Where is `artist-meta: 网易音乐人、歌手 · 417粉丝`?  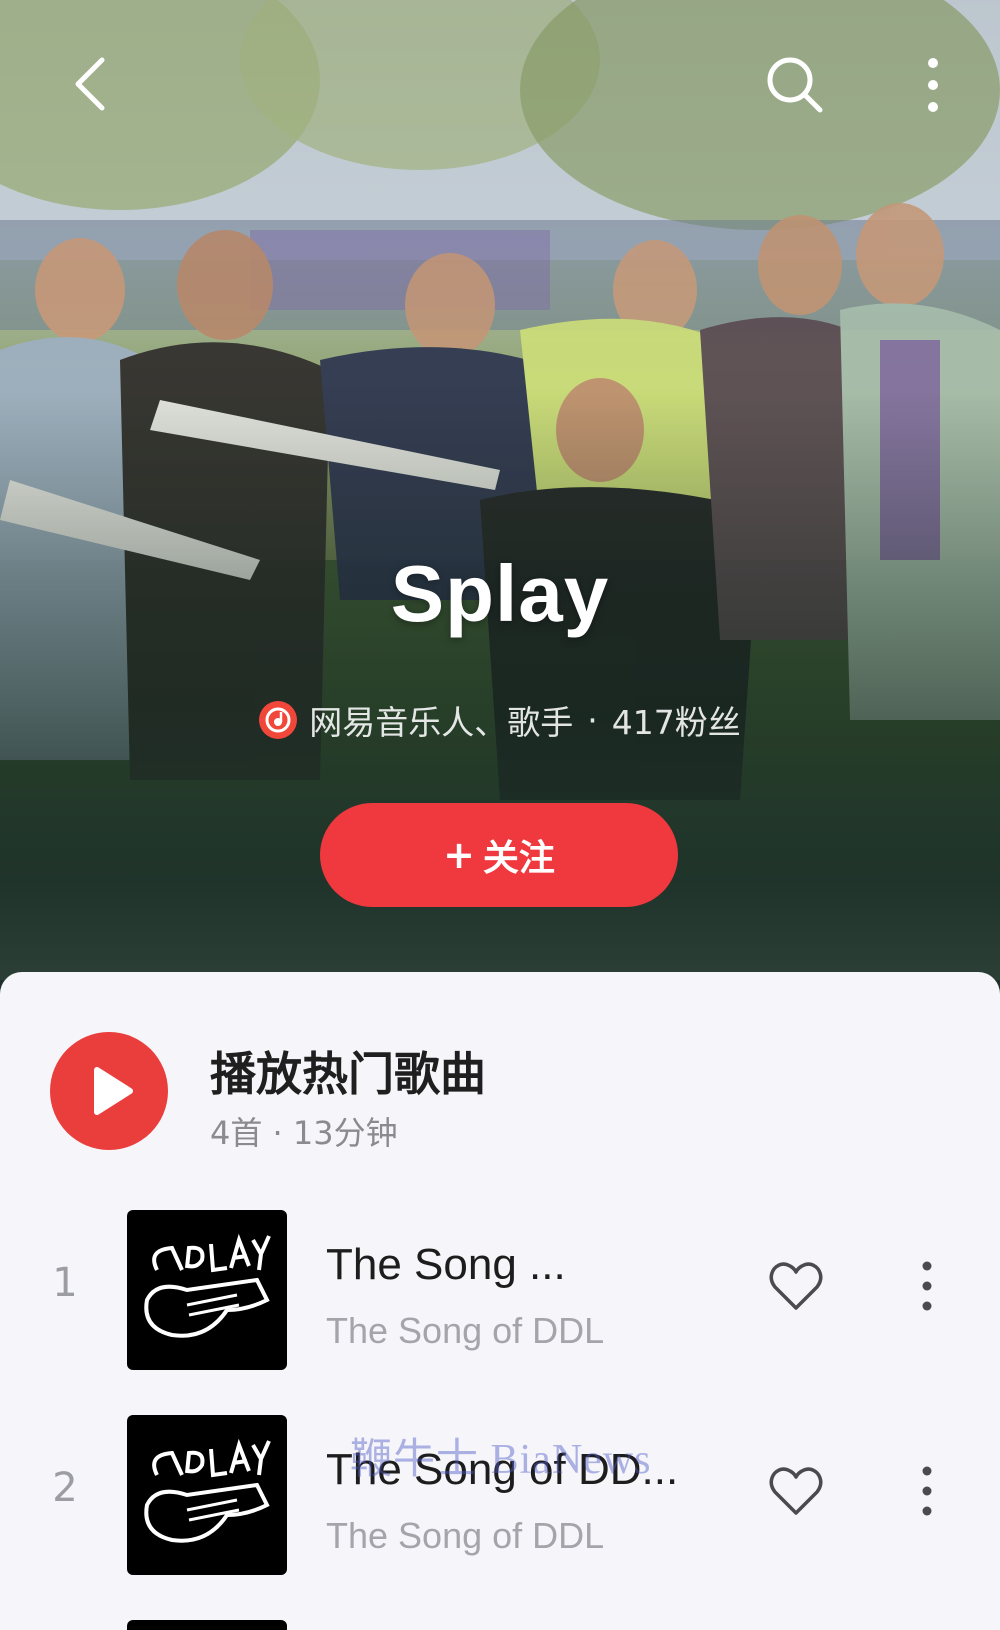
artist-meta: 网易音乐人、歌手 · 417粉丝 is located at coordinates (500, 720).